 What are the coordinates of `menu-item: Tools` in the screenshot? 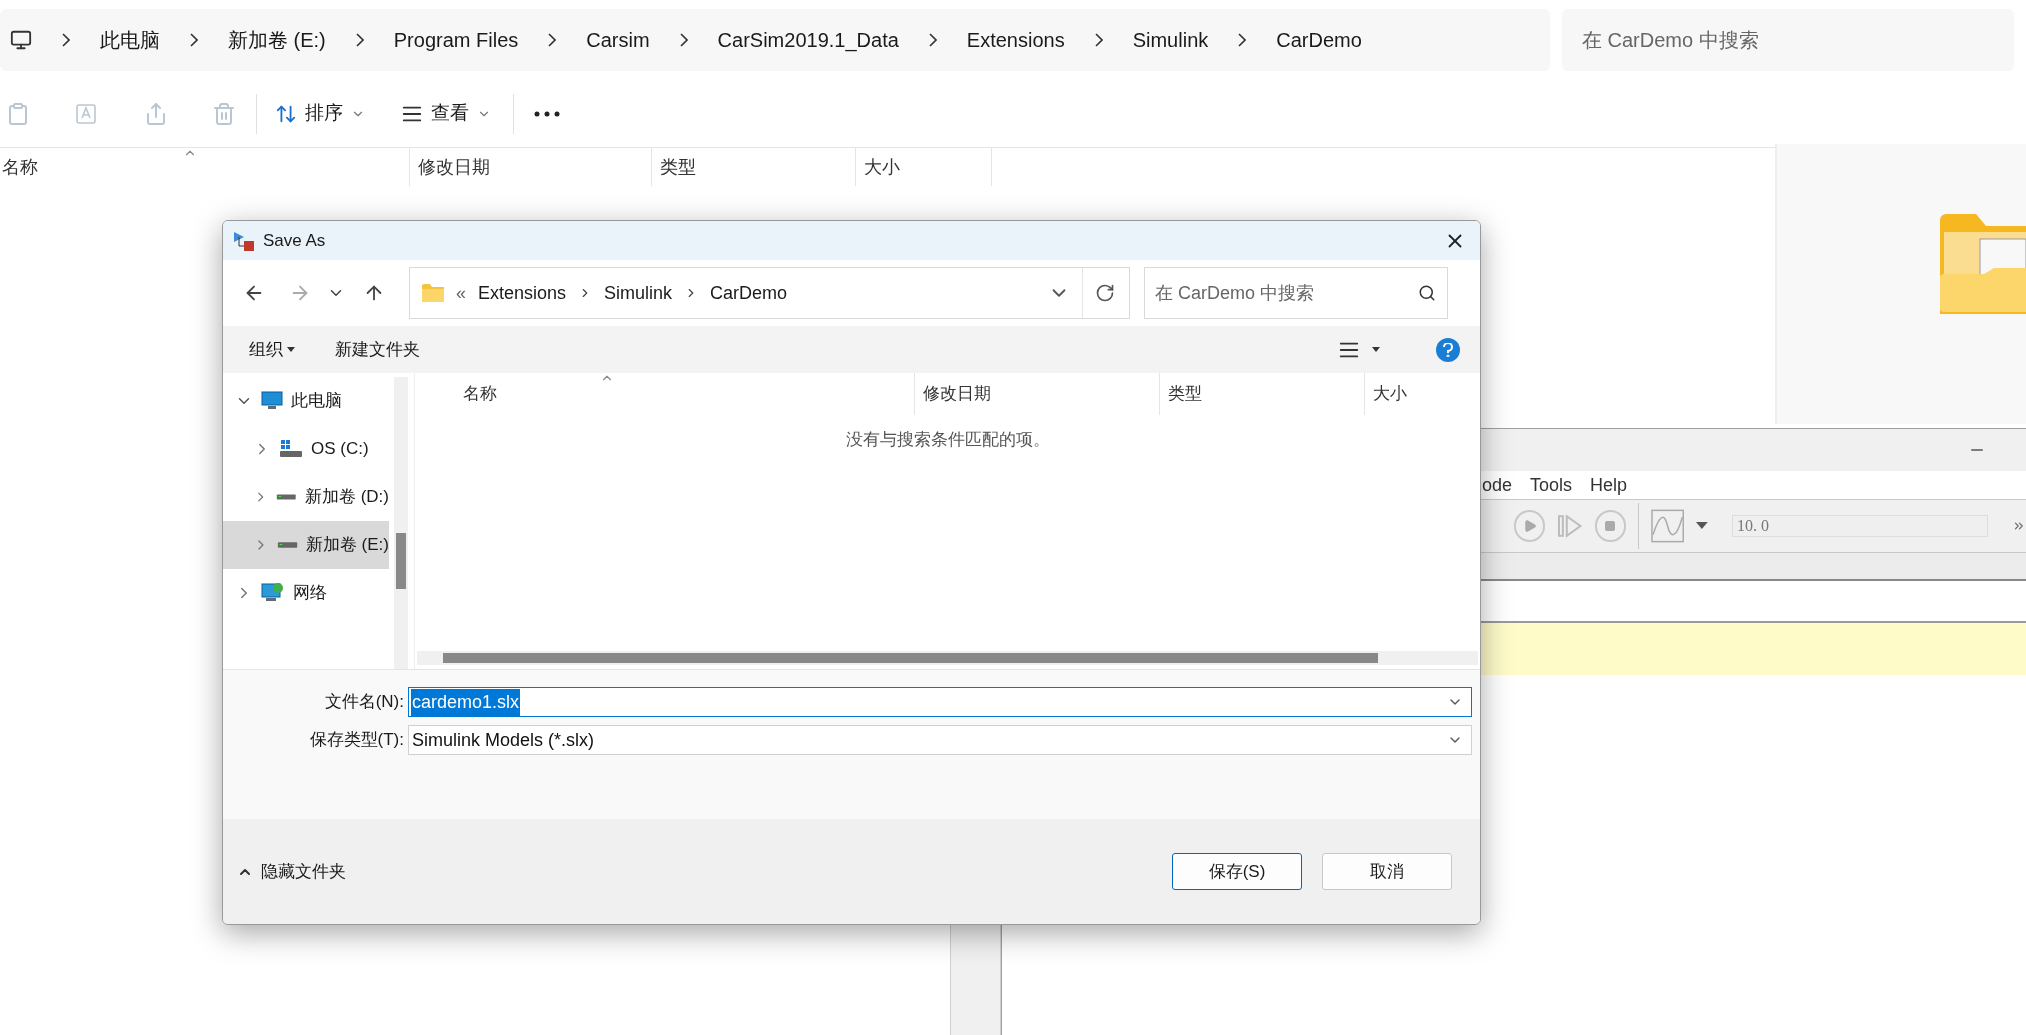 It's located at (1551, 485).